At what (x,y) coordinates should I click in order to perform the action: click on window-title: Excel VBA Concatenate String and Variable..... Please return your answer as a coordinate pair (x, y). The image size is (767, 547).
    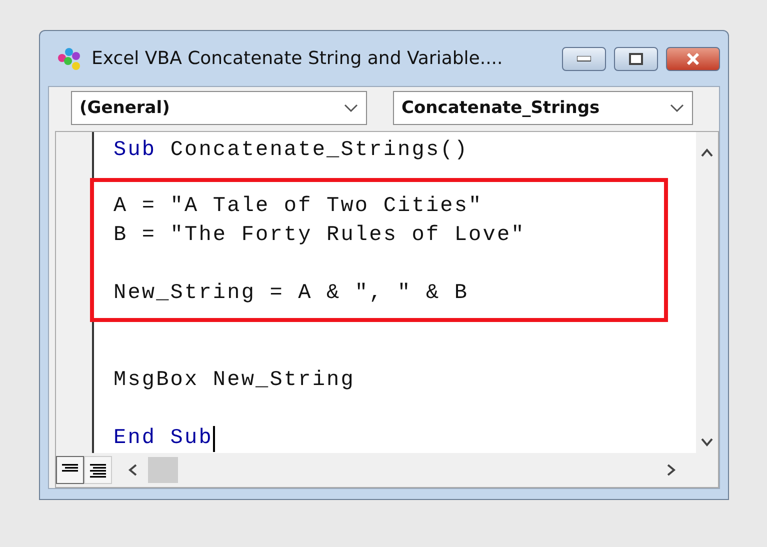
    Looking at the image, I should click on (298, 58).